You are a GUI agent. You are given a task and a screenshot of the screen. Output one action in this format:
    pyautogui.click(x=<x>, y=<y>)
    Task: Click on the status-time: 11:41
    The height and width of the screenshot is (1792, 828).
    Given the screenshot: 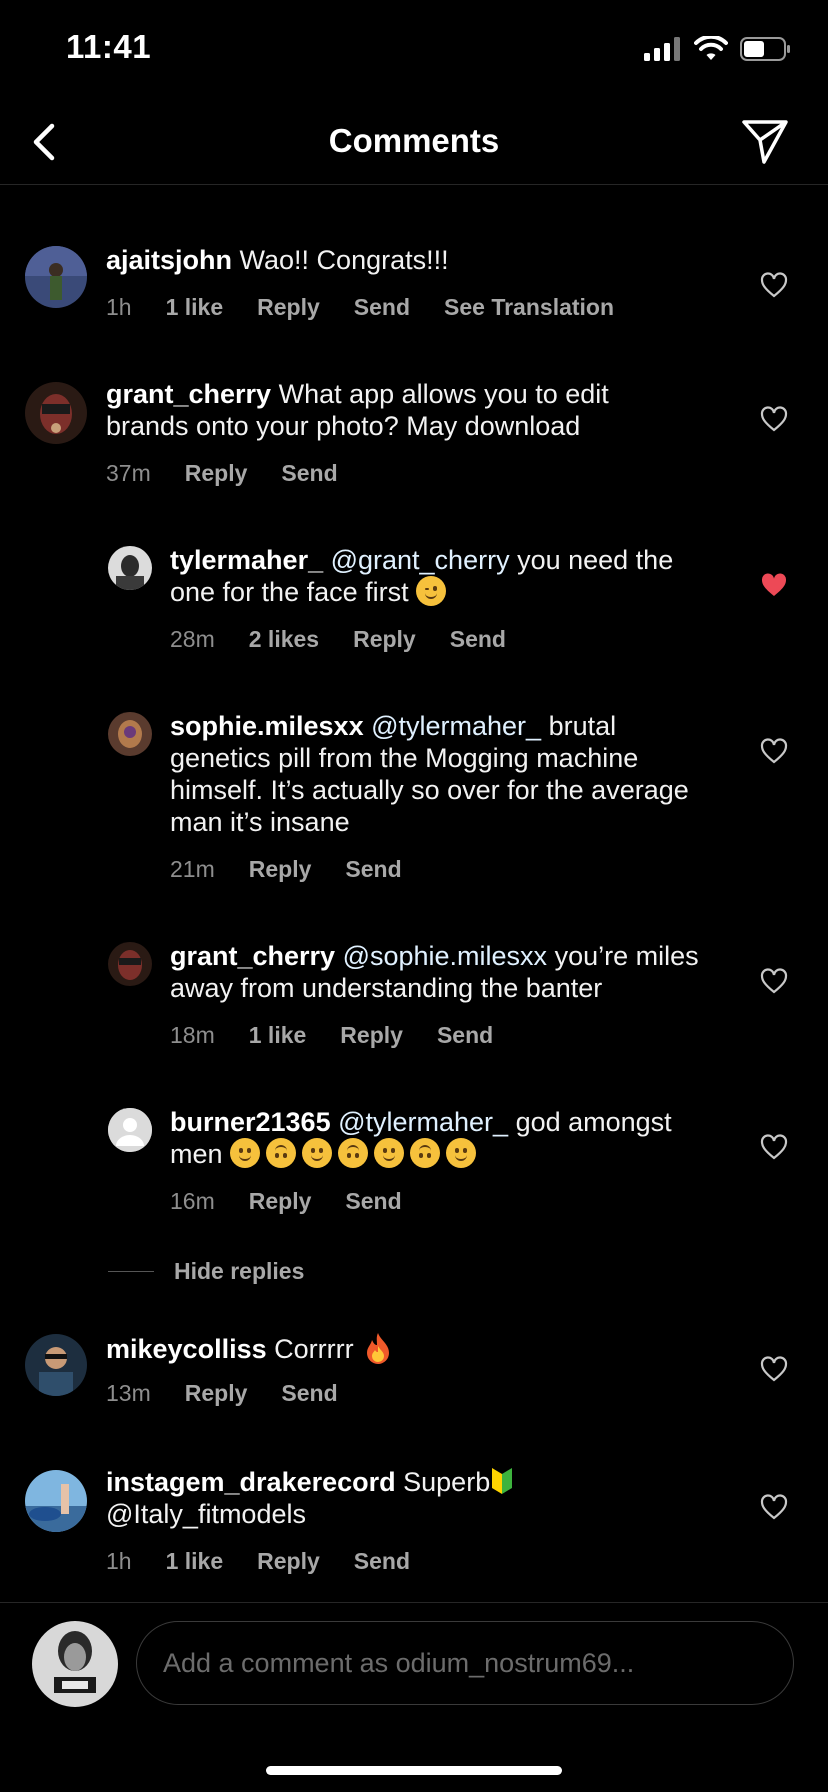 What is the action you would take?
    pyautogui.click(x=109, y=46)
    